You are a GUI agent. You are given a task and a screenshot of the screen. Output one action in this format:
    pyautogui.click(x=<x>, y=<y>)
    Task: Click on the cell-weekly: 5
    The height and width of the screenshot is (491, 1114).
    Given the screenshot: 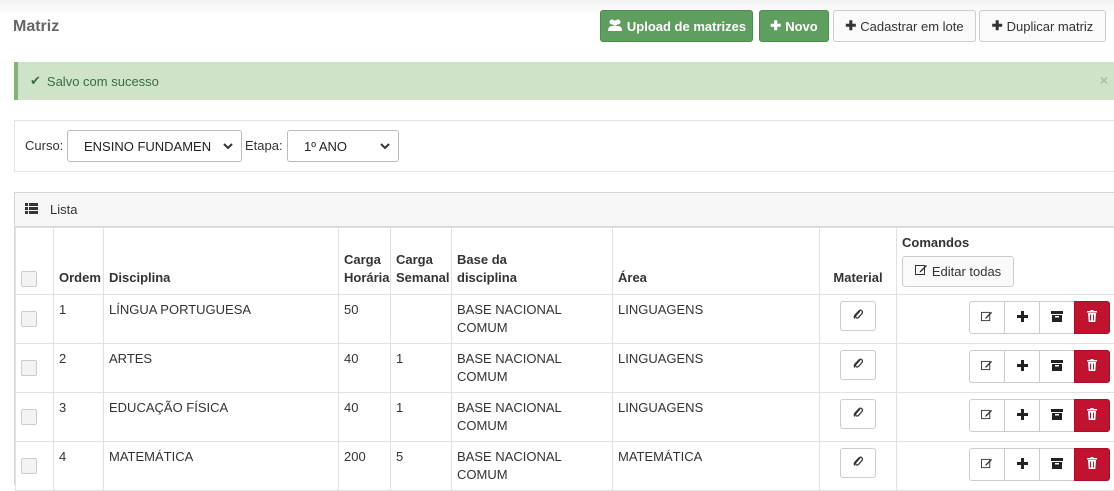 What is the action you would take?
    pyautogui.click(x=421, y=466)
    